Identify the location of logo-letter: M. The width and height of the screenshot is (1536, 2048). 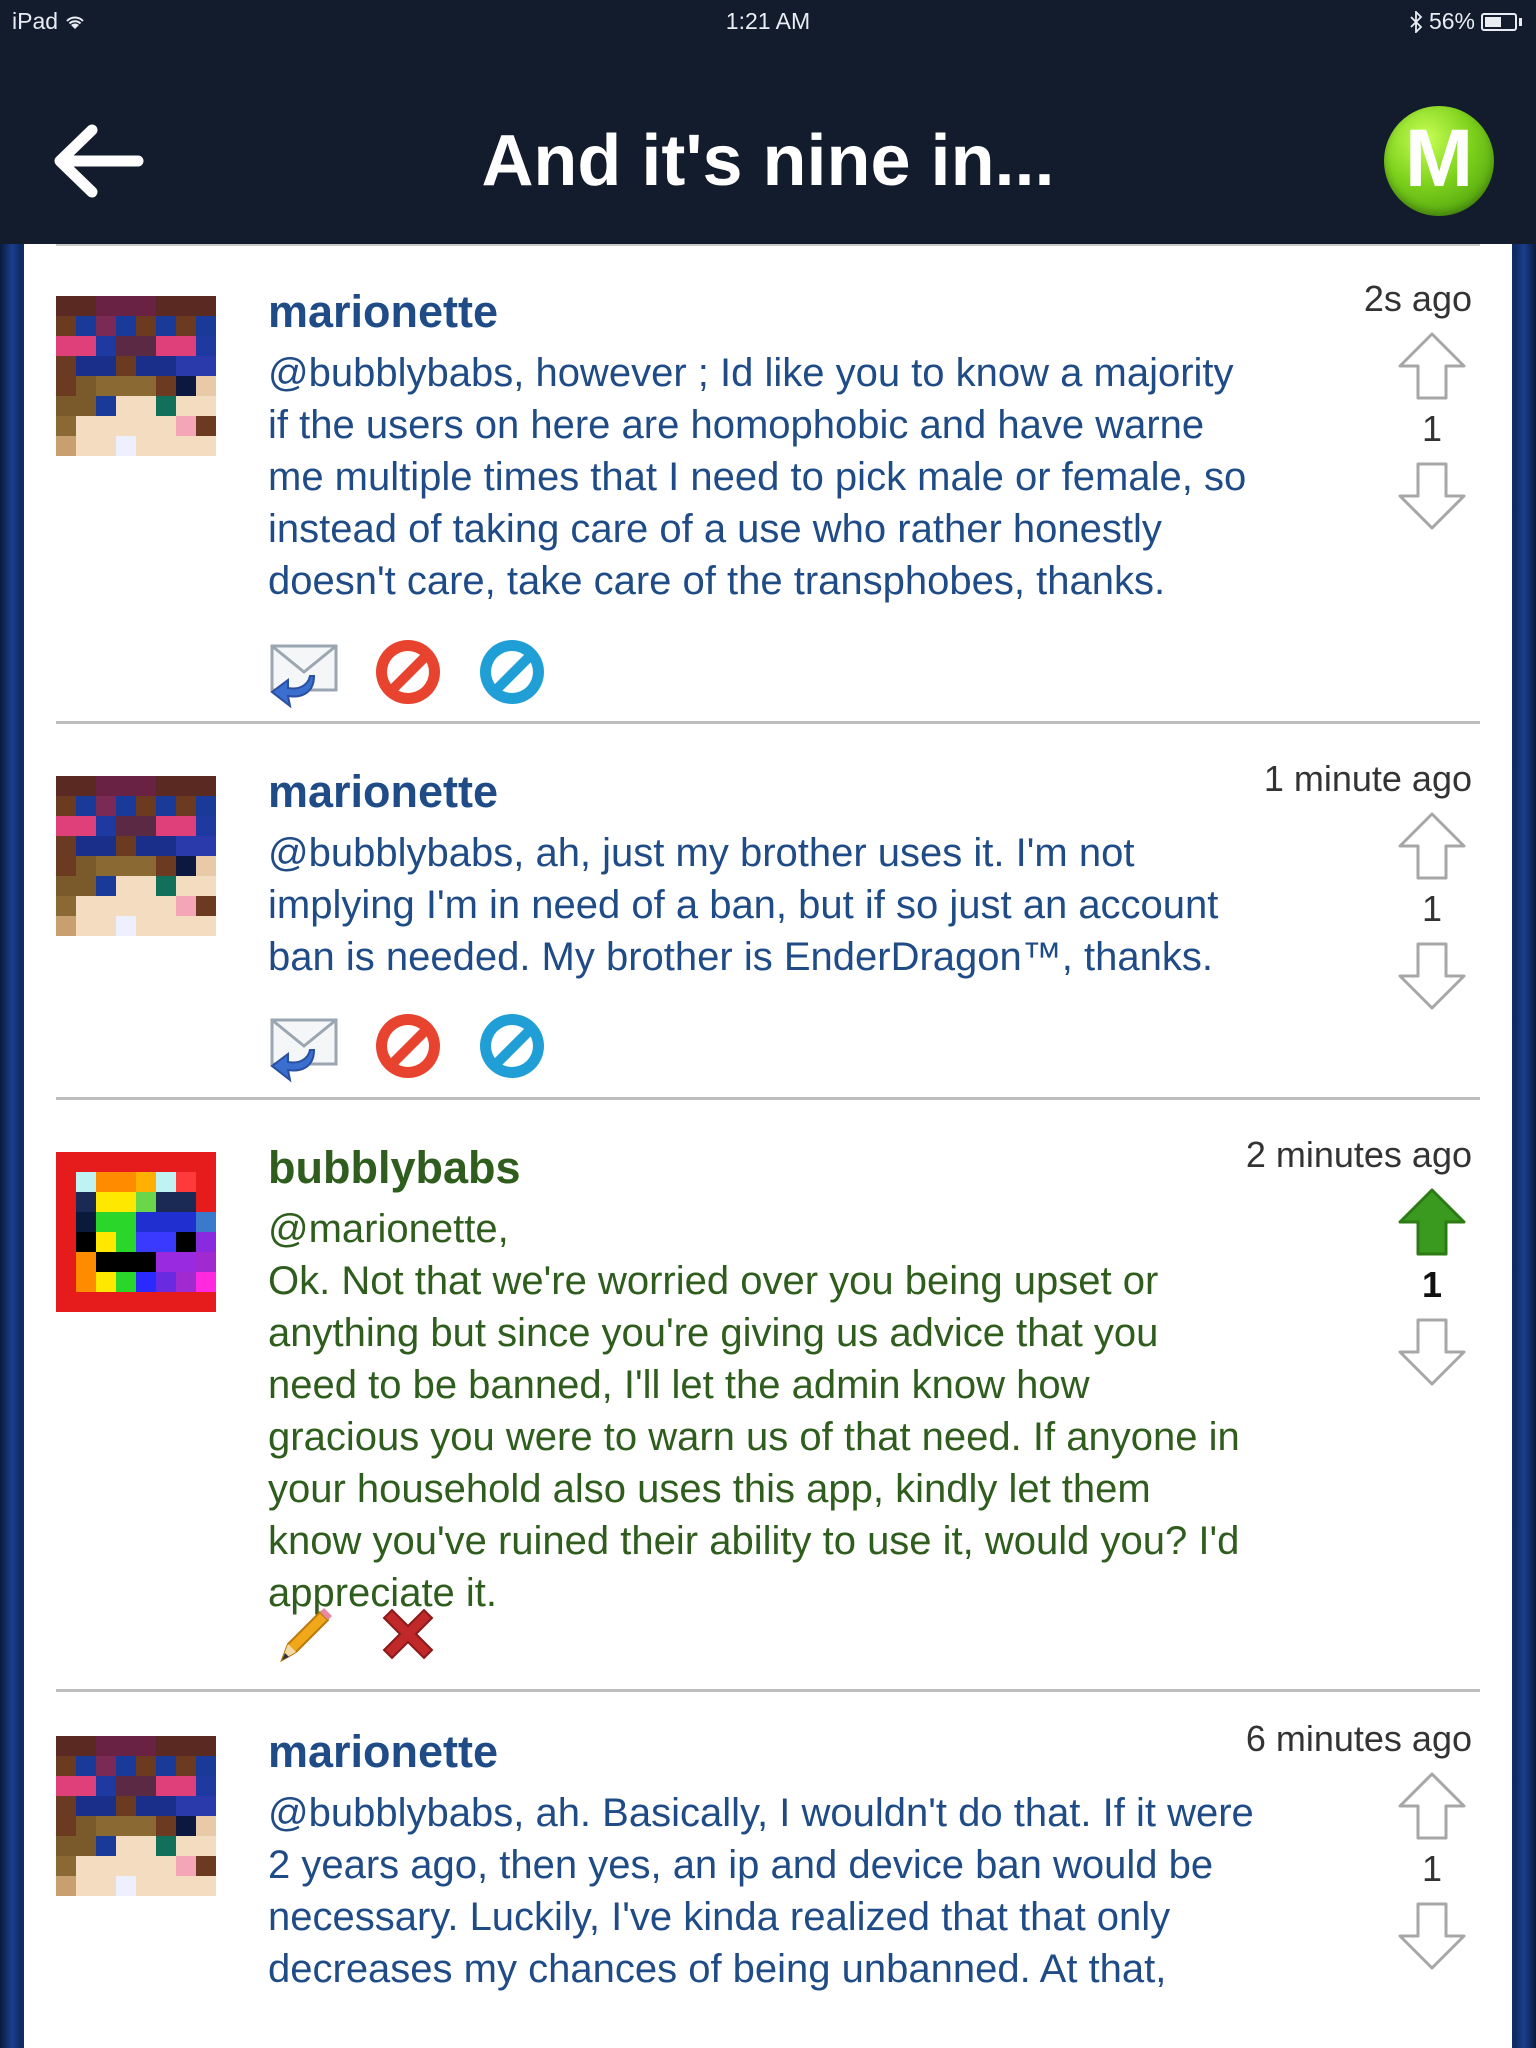
(1439, 158).